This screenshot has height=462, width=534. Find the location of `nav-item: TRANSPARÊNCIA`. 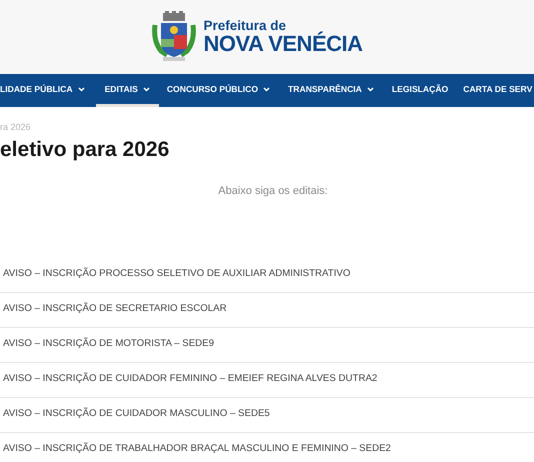

nav-item: TRANSPARÊNCIA is located at coordinates (331, 90).